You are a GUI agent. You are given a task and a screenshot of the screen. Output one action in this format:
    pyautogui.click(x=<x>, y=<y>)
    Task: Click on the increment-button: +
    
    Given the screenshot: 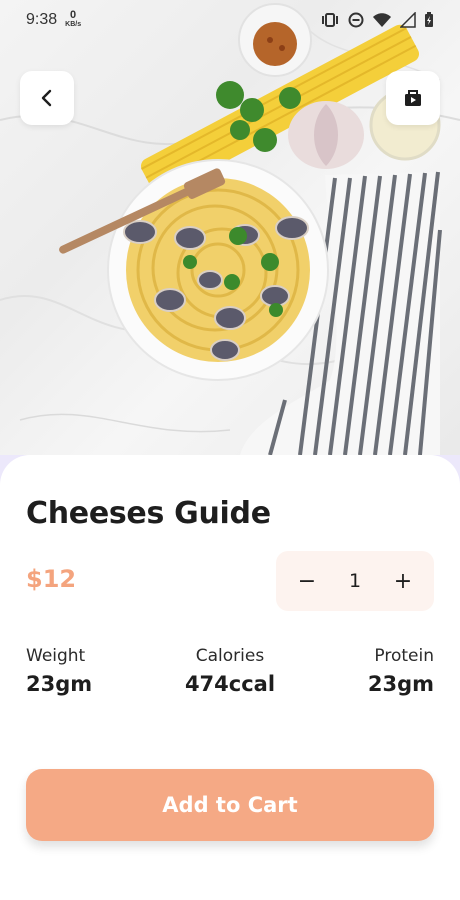 What is the action you would take?
    pyautogui.click(x=403, y=581)
    